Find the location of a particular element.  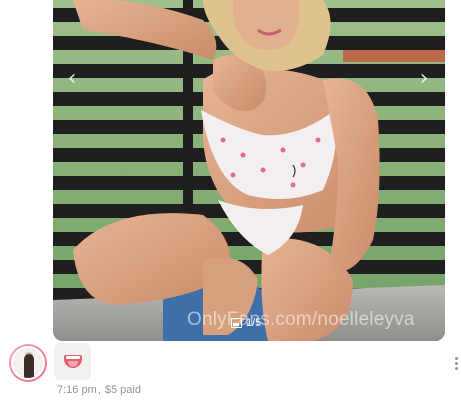

chevron-right-icon: › is located at coordinates (424, 79).